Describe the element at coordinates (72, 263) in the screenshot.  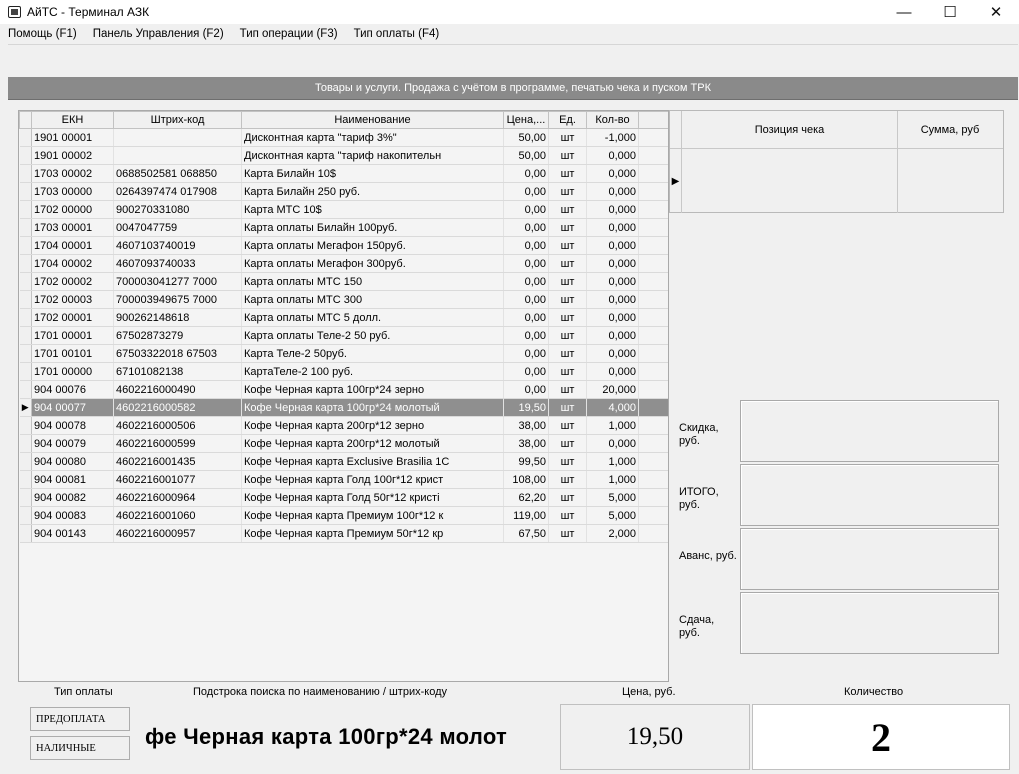
I see `cell-ekn: 1704 00002` at that location.